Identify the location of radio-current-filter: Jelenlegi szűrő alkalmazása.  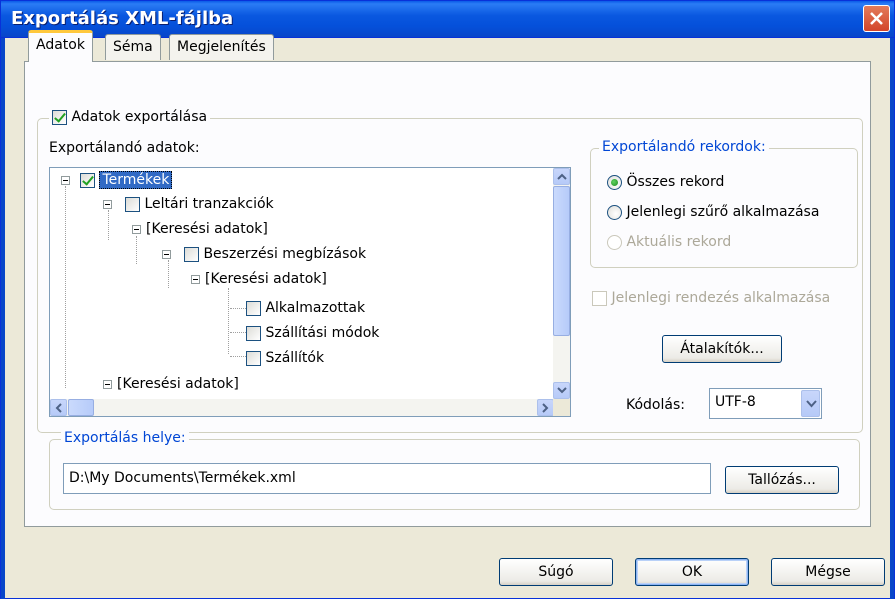
(713, 212).